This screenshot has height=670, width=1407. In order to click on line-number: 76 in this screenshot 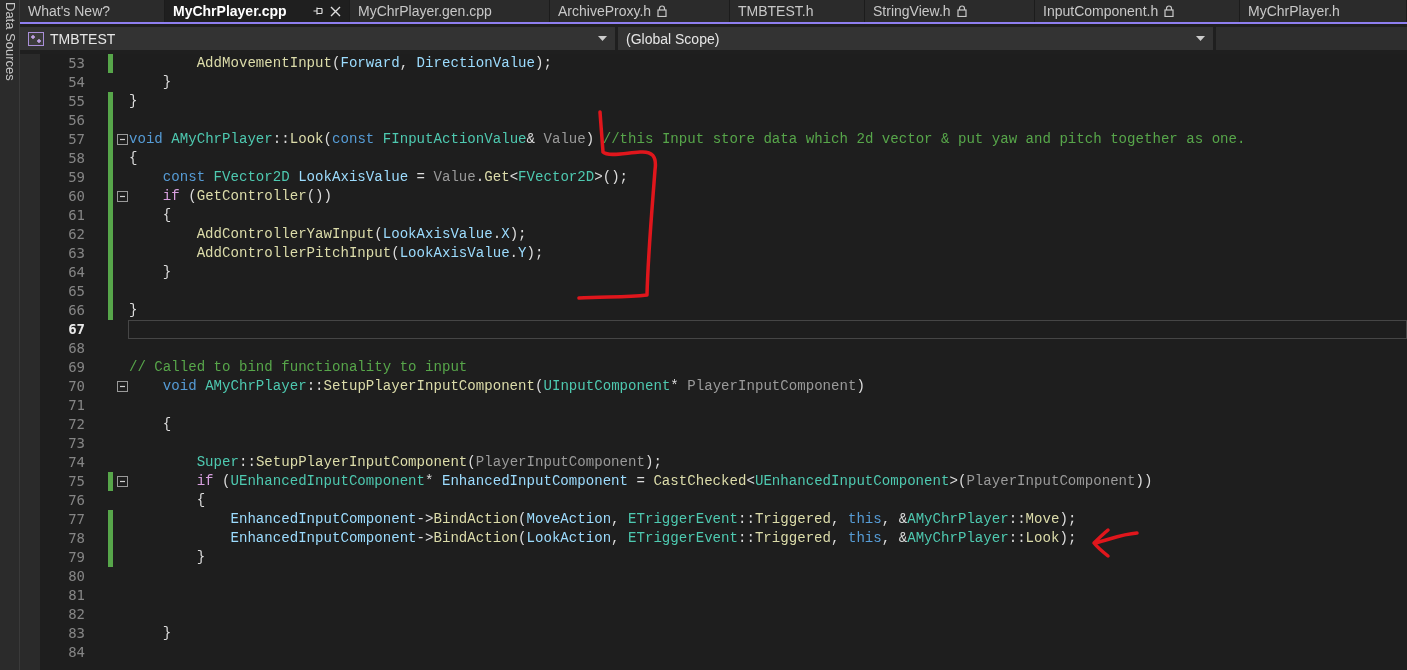, I will do `click(76, 500)`.